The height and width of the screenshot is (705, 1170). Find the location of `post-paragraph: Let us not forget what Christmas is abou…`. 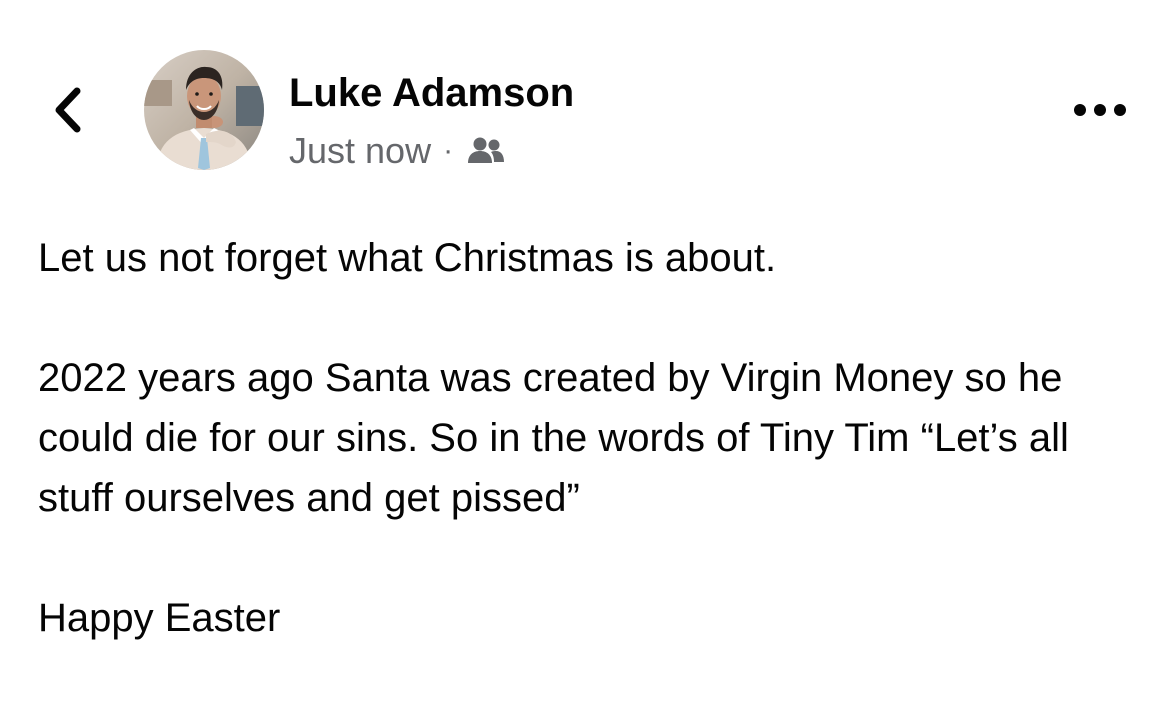

post-paragraph: Let us not forget what Christmas is abou… is located at coordinates (407, 258).